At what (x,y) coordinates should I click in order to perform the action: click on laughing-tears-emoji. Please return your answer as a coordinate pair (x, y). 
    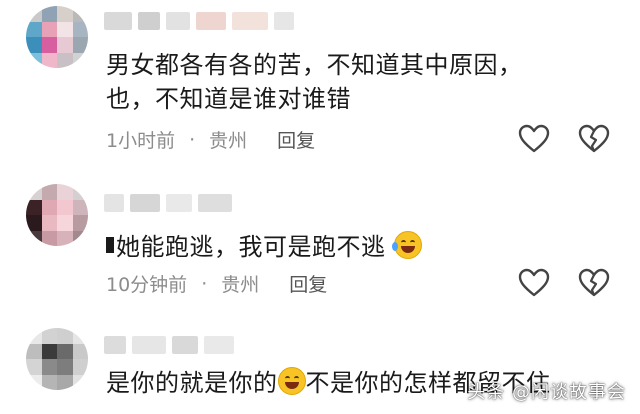
    Looking at the image, I should click on (406, 245).